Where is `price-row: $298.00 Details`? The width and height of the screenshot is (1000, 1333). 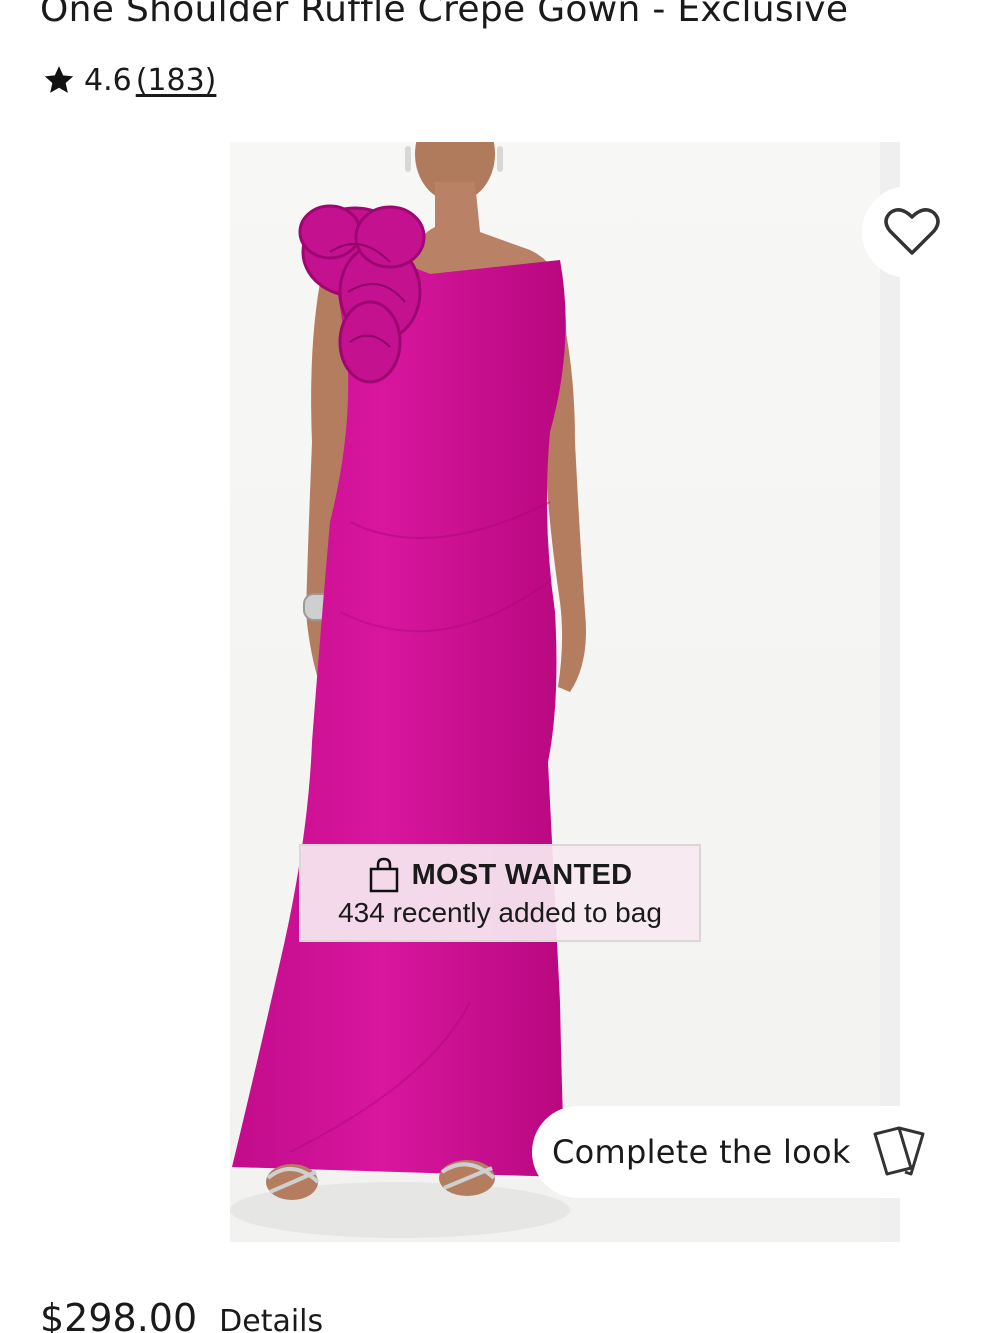
price-row: $298.00 Details is located at coordinates (181, 1314).